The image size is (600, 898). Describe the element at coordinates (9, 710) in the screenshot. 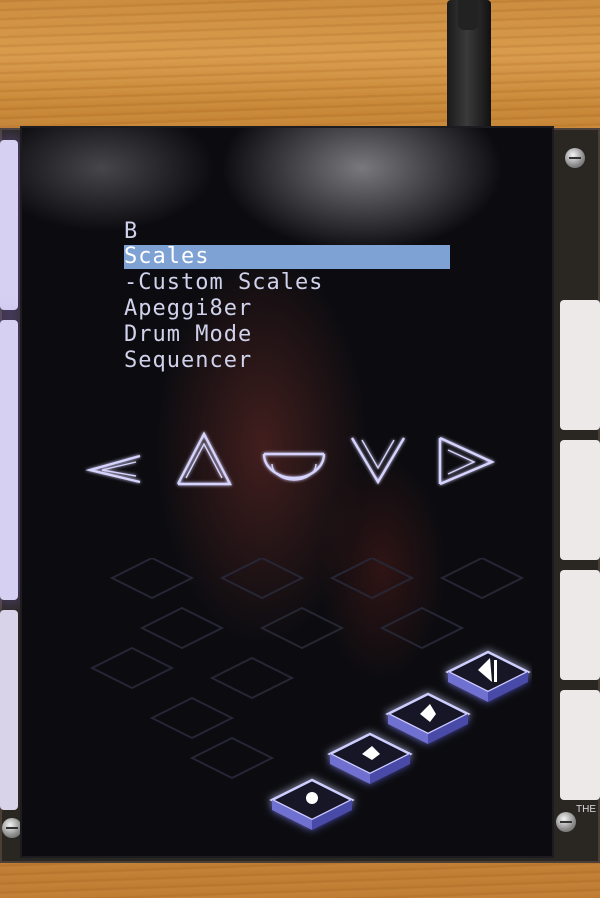

I see `left-side-pad-lower` at that location.